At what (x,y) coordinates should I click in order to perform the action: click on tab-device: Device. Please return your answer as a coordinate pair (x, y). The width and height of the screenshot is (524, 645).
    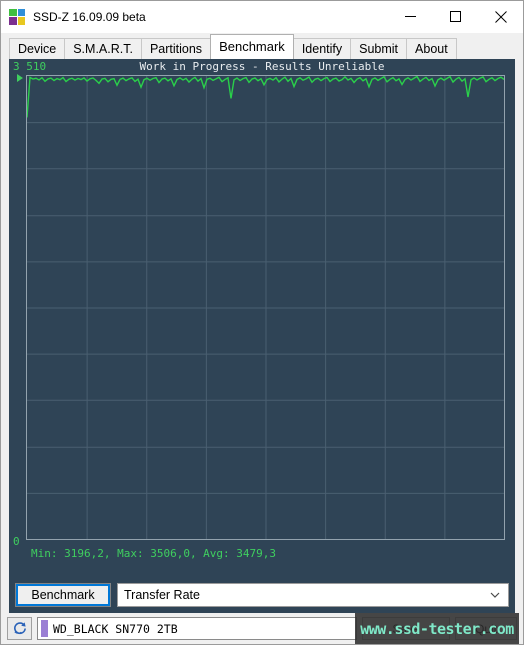
    Looking at the image, I should click on (37, 48).